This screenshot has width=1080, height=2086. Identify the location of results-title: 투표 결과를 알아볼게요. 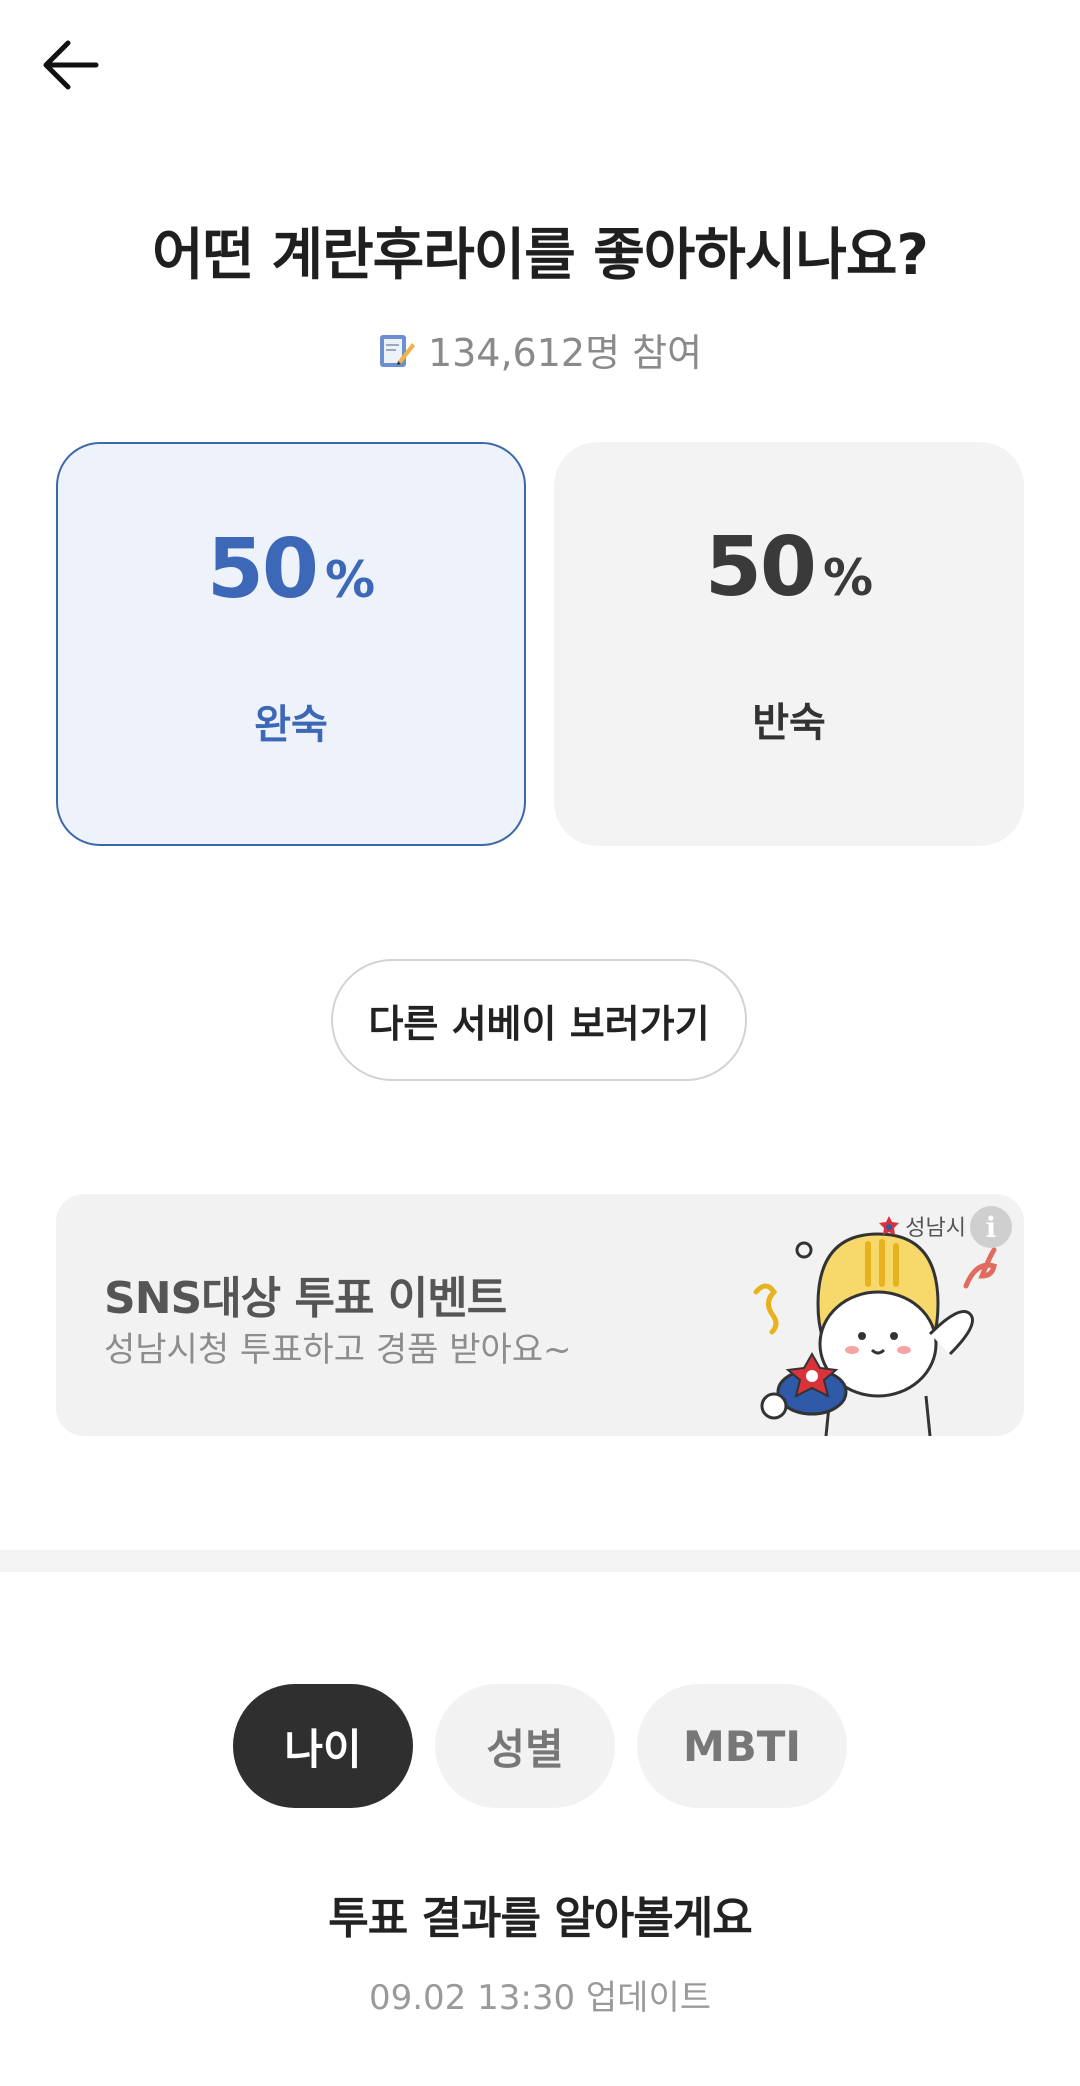
(540, 1918).